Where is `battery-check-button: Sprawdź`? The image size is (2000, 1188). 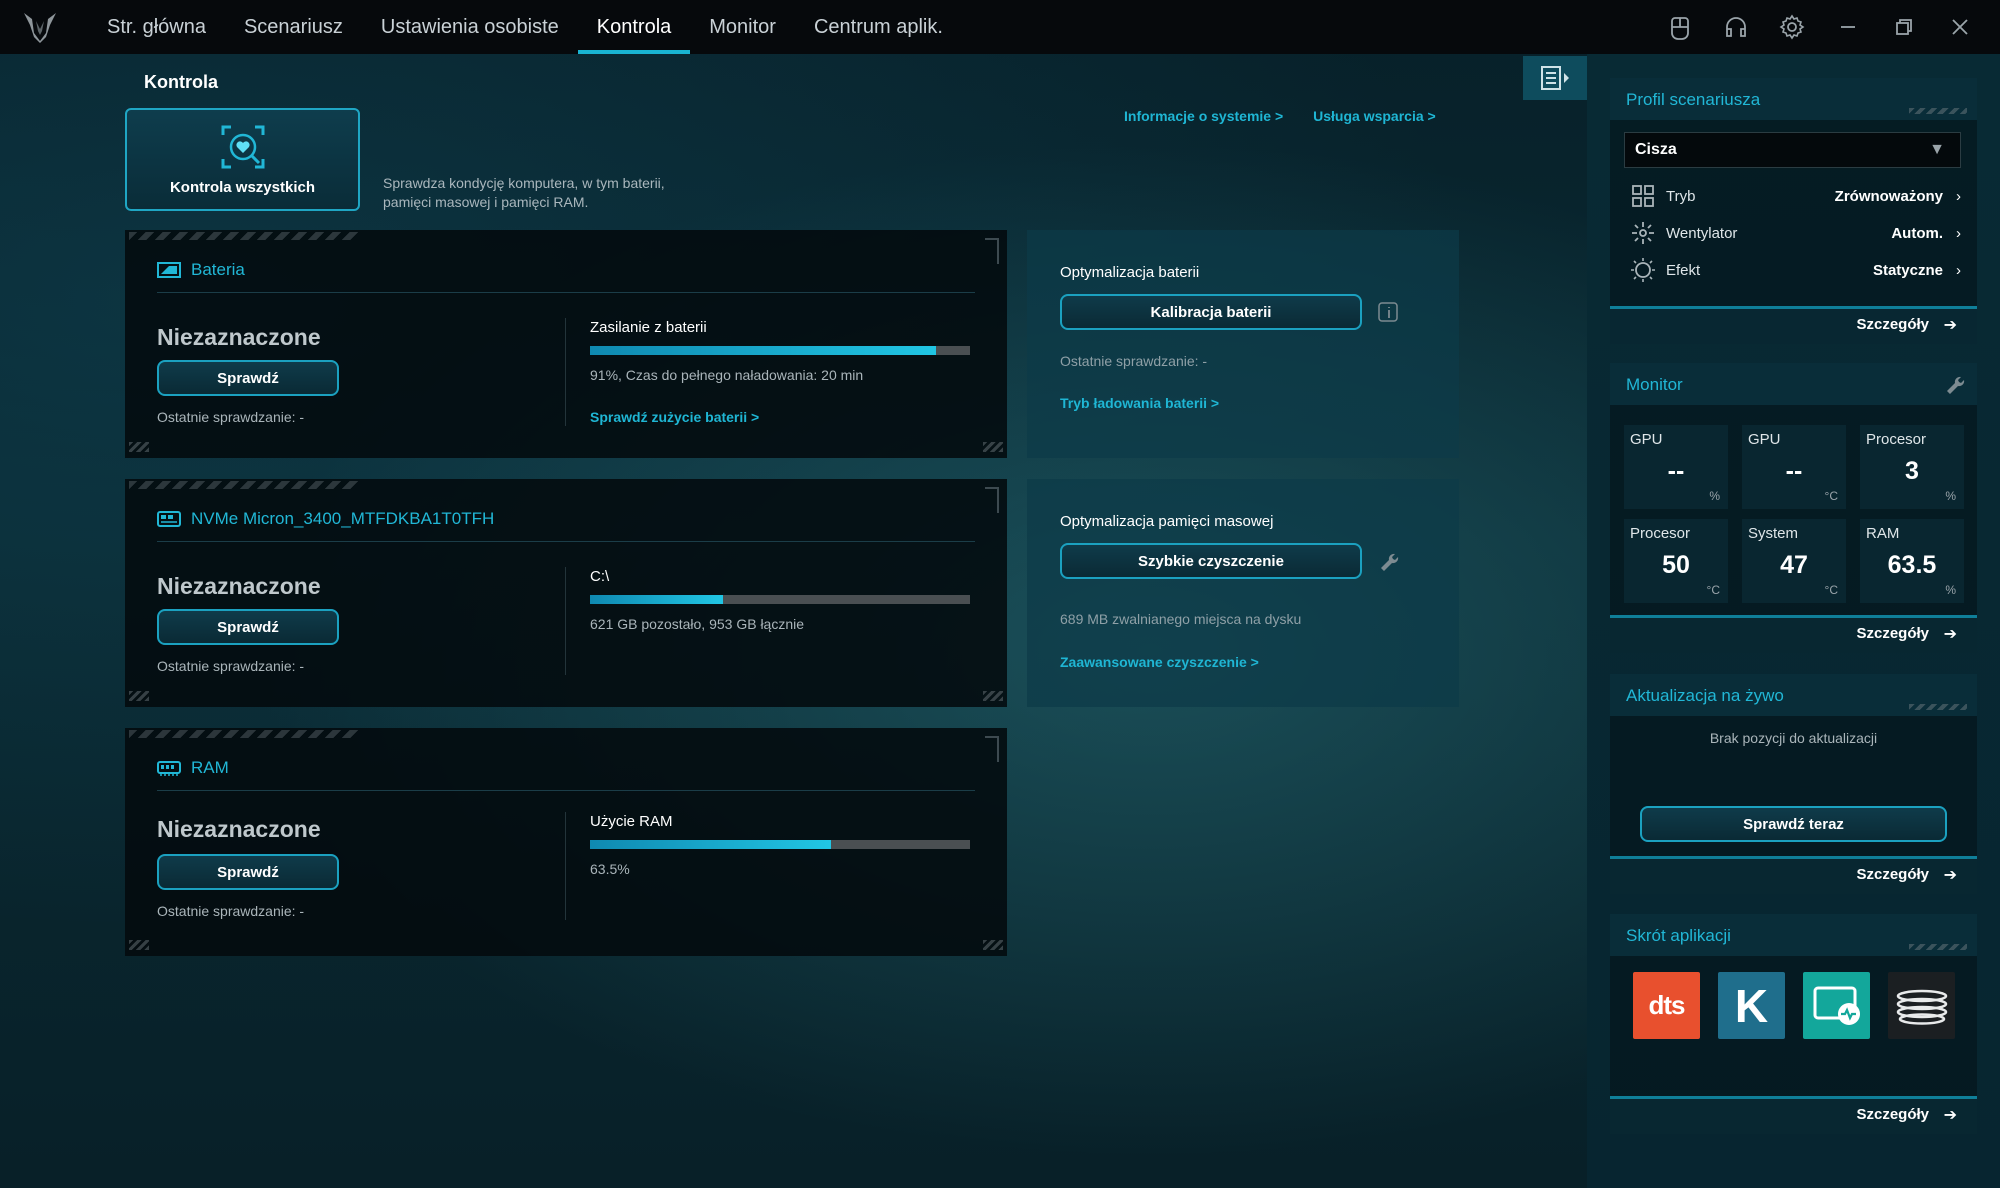
battery-check-button: Sprawdź is located at coordinates (248, 378).